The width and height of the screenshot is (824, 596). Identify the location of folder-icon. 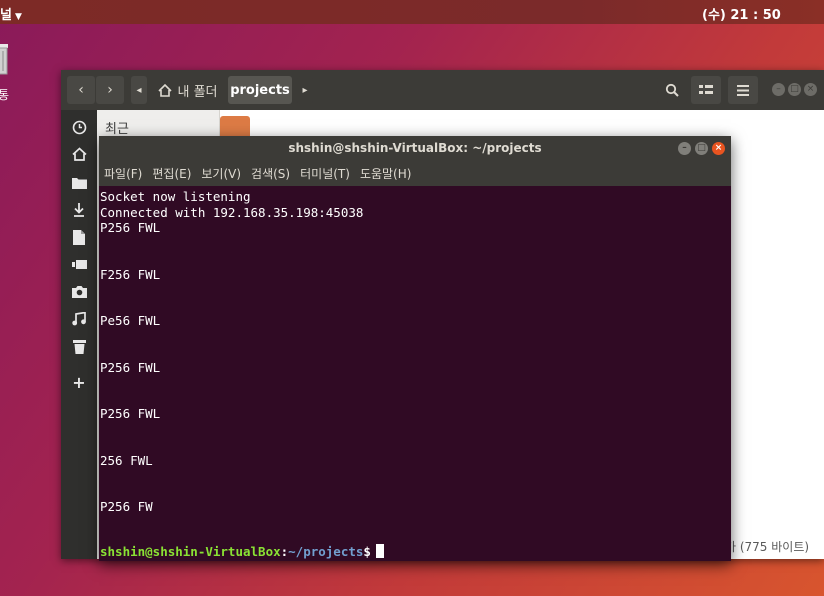
(79, 183).